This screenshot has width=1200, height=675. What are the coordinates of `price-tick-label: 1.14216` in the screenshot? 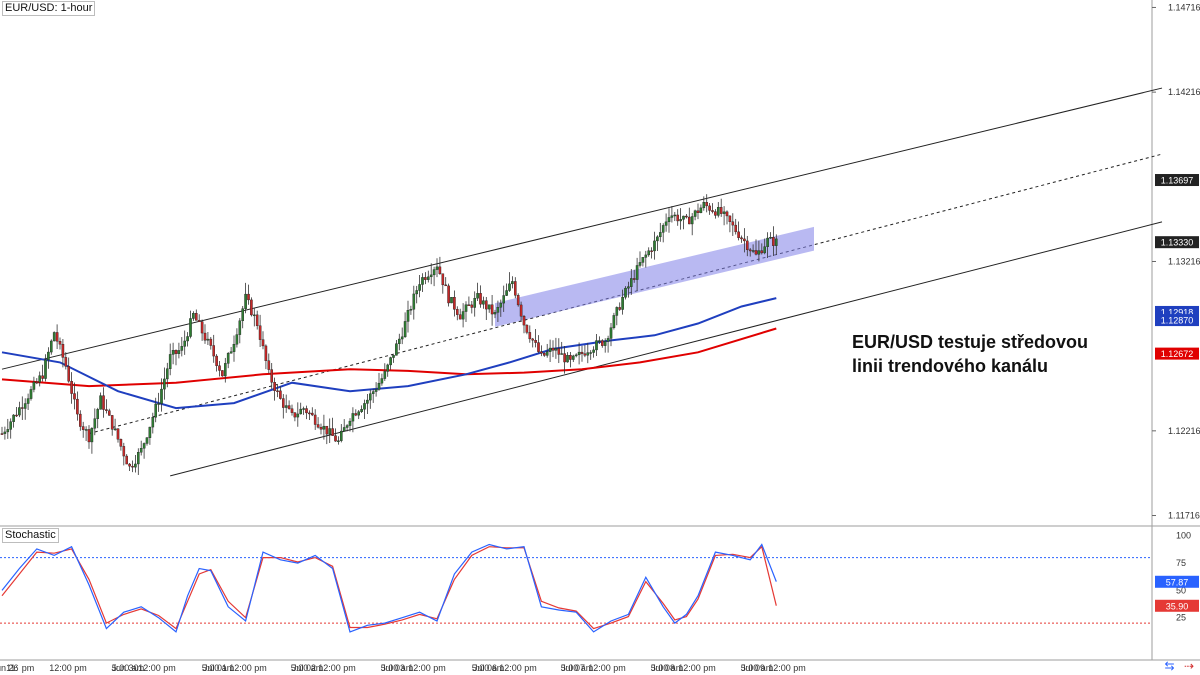 It's located at (1184, 92).